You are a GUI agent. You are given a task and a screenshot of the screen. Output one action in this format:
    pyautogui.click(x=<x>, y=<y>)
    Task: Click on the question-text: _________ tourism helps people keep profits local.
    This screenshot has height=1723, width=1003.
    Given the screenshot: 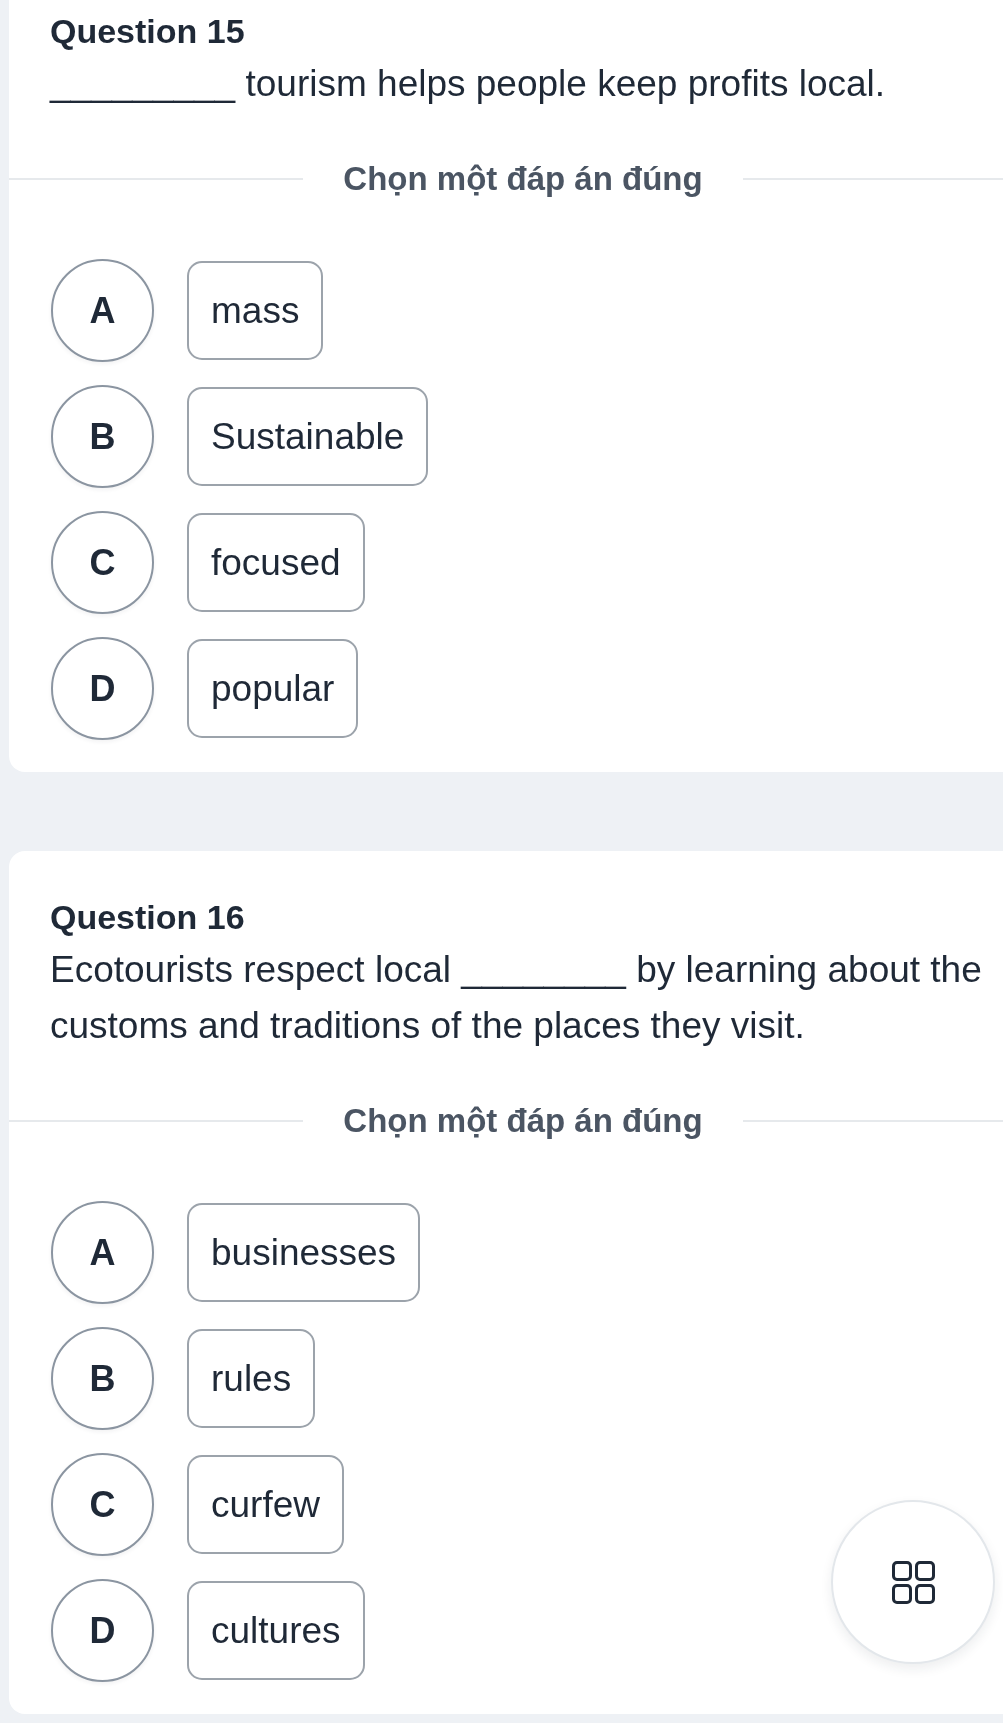 What is the action you would take?
    pyautogui.click(x=468, y=84)
    